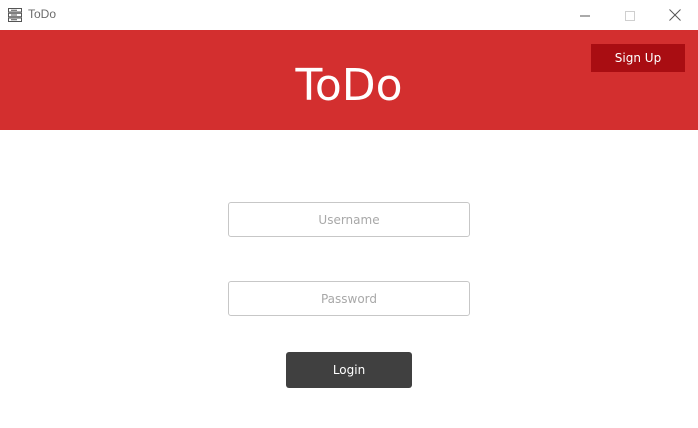 This screenshot has height=428, width=698. I want to click on window-title: ToDo, so click(42, 14).